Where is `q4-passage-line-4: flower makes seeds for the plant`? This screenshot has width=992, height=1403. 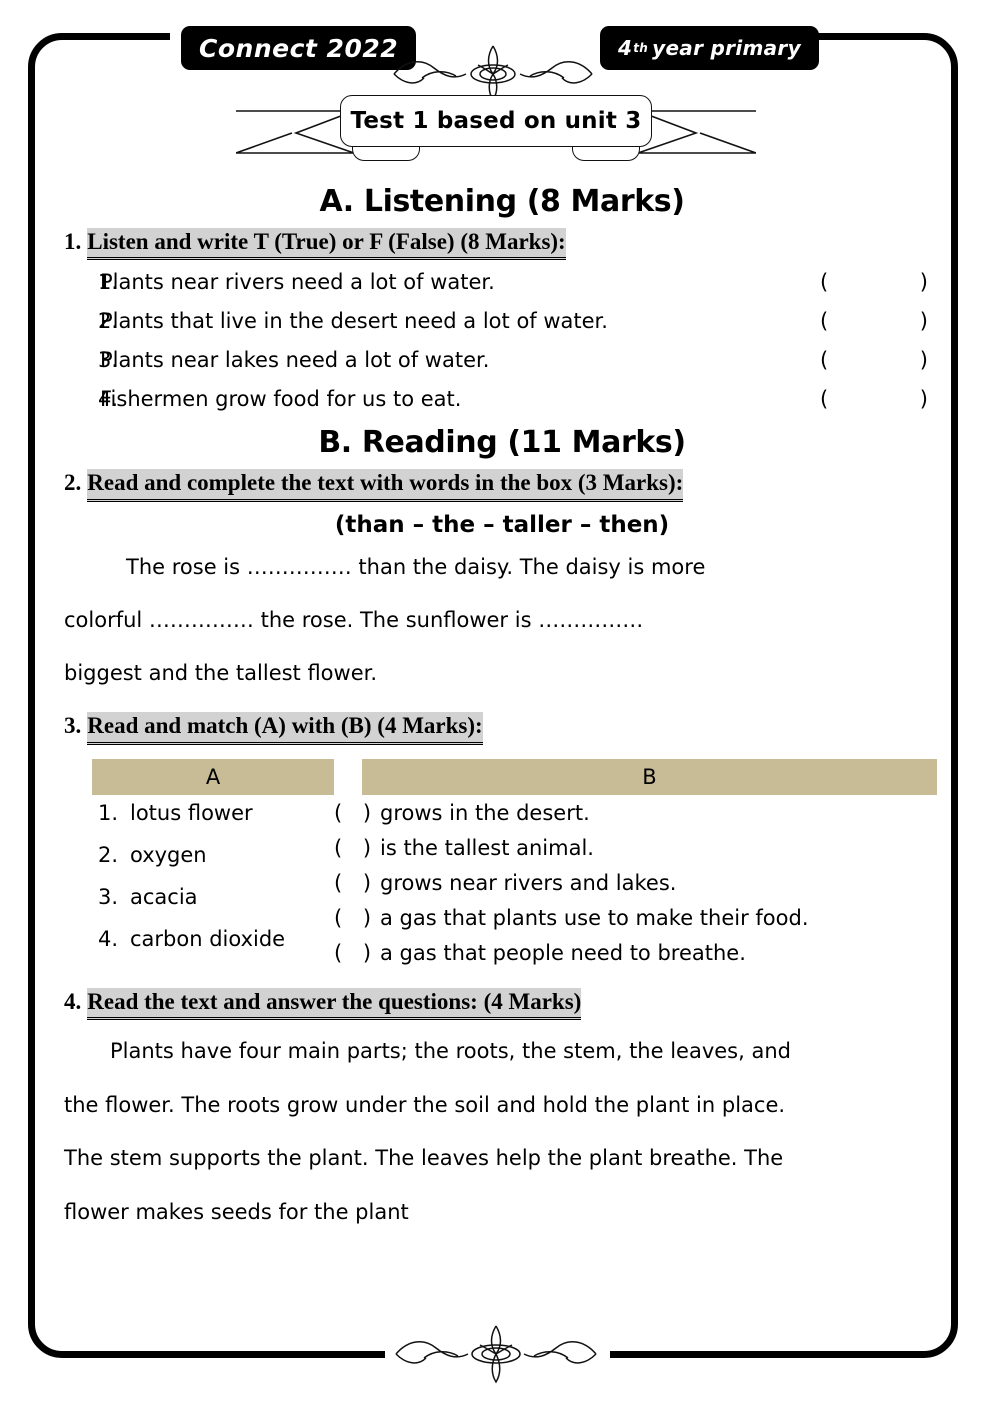 q4-passage-line-4: flower makes seeds for the plant is located at coordinates (236, 1211).